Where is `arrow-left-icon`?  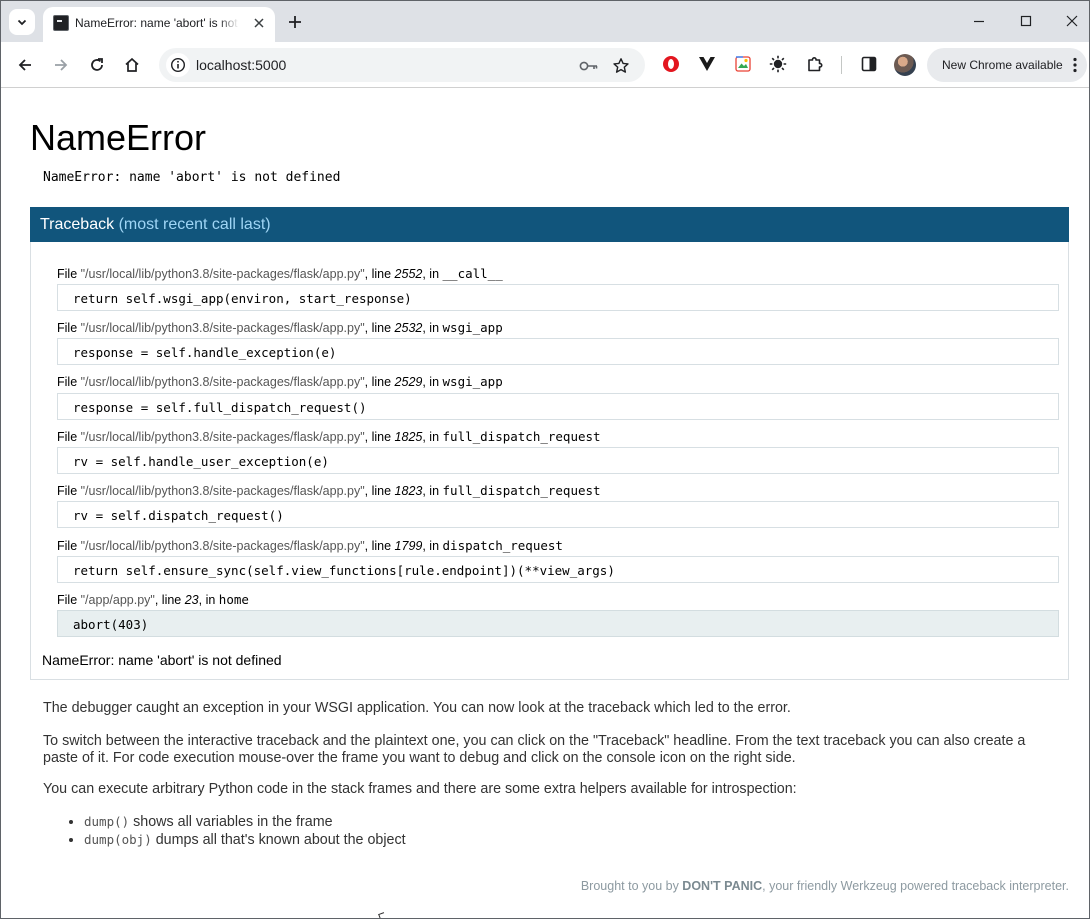
arrow-left-icon is located at coordinates (24, 65).